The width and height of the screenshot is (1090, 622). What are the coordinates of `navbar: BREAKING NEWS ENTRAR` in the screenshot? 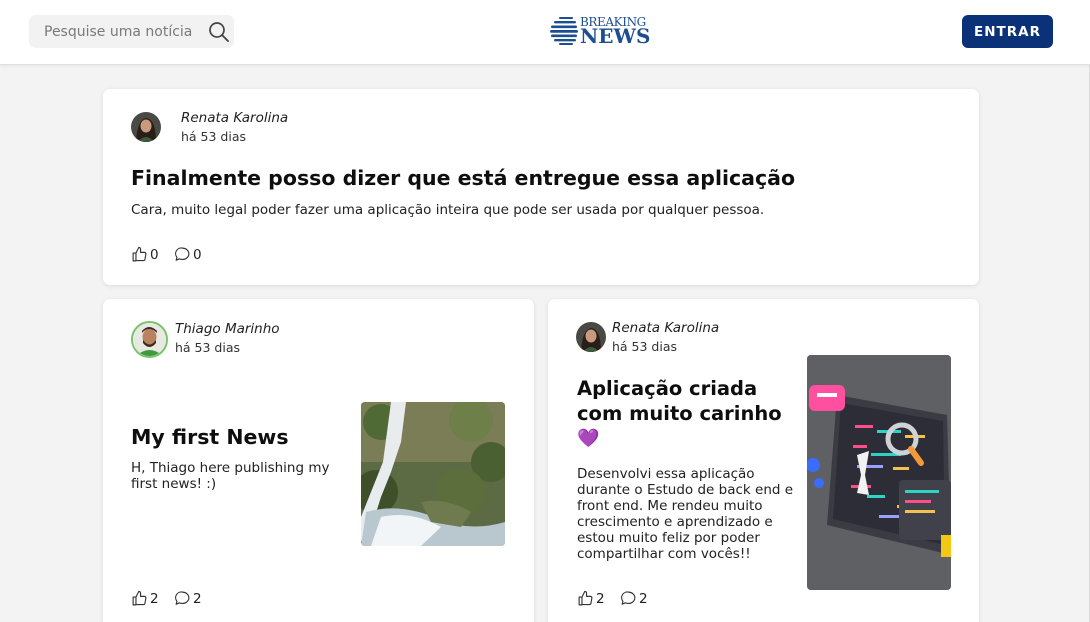 It's located at (545, 32).